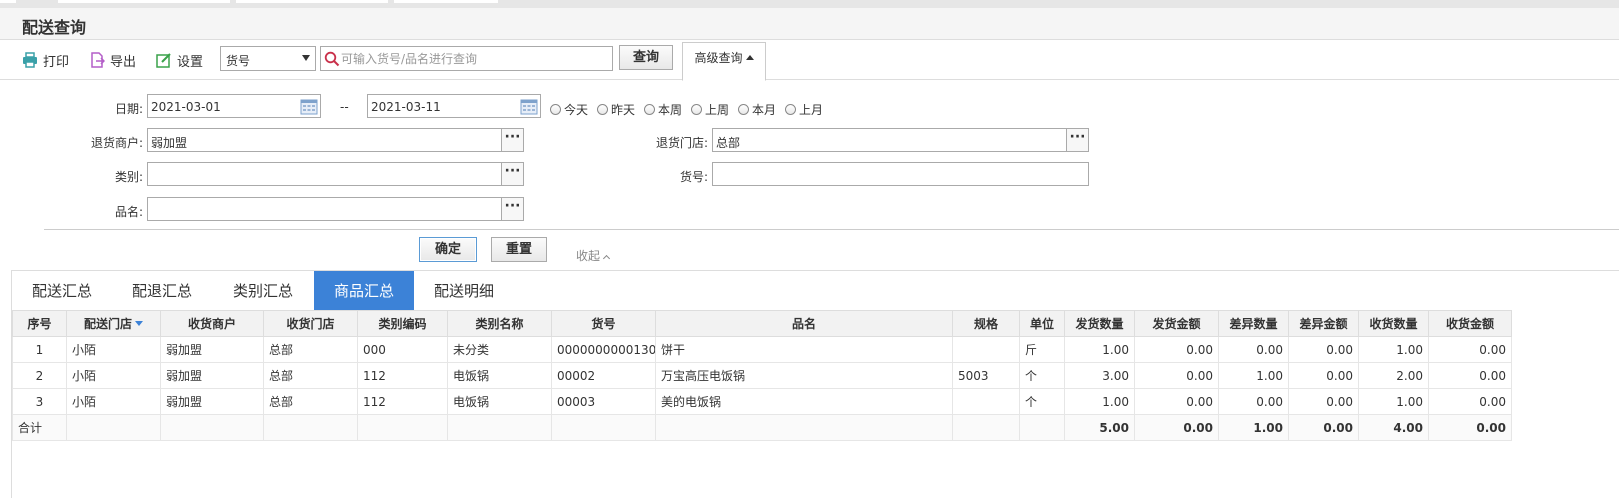 This screenshot has height=498, width=1619. What do you see at coordinates (1253, 323) in the screenshot?
I see `column-header: 差异数量` at bounding box center [1253, 323].